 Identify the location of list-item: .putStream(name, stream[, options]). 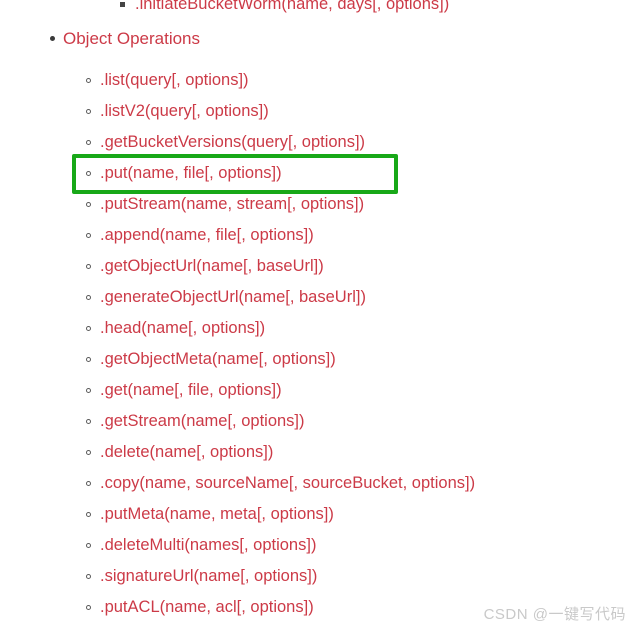
(320, 204).